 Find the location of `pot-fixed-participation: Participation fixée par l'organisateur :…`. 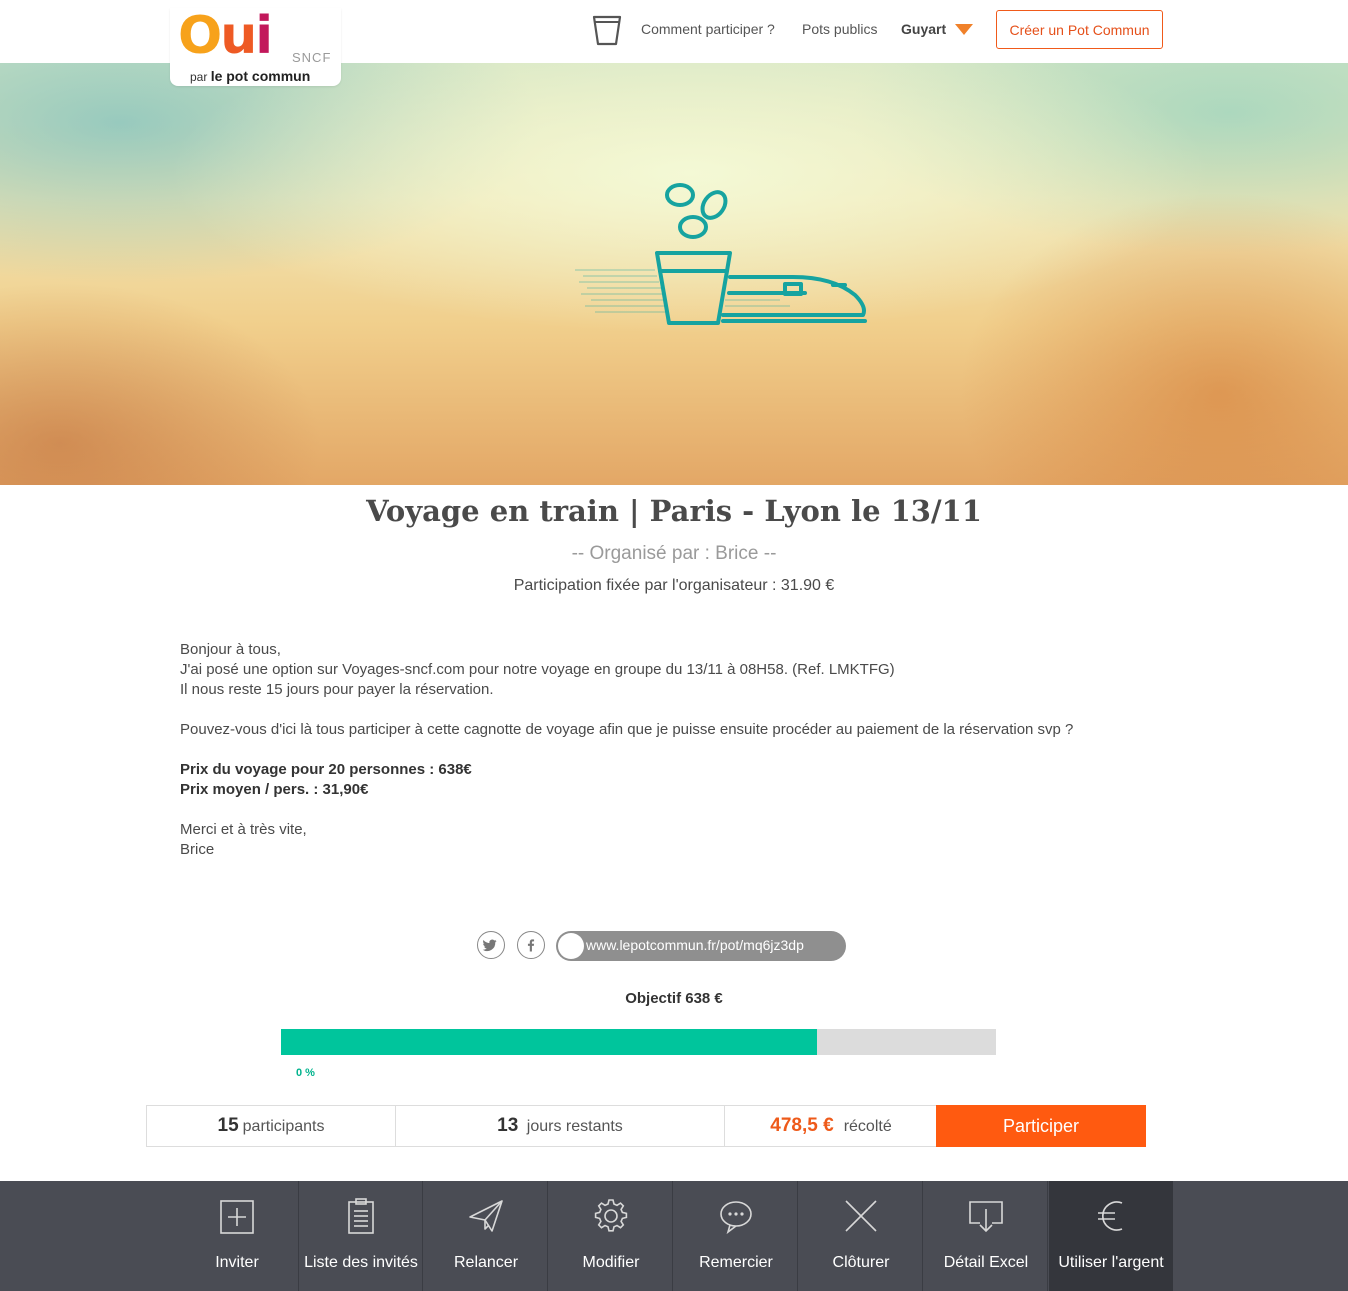

pot-fixed-participation: Participation fixée par l'organisateur :… is located at coordinates (674, 585).